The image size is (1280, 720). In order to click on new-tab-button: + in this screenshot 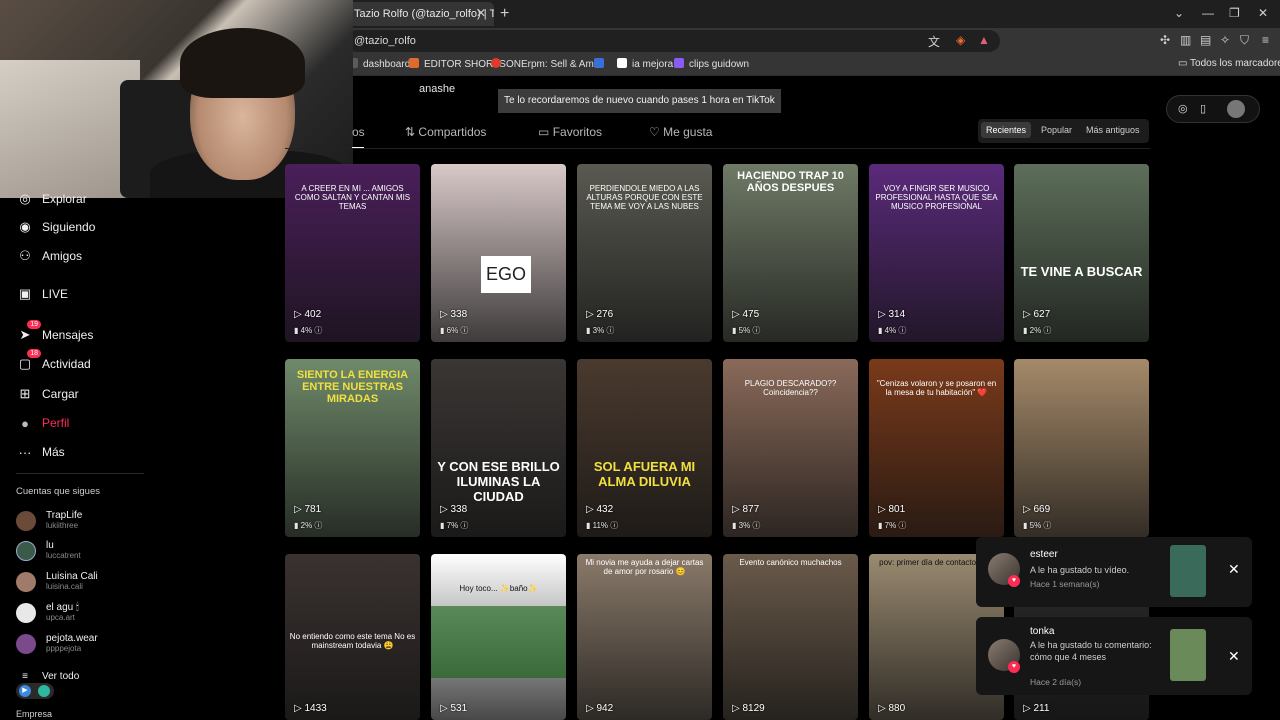, I will do `click(504, 14)`.